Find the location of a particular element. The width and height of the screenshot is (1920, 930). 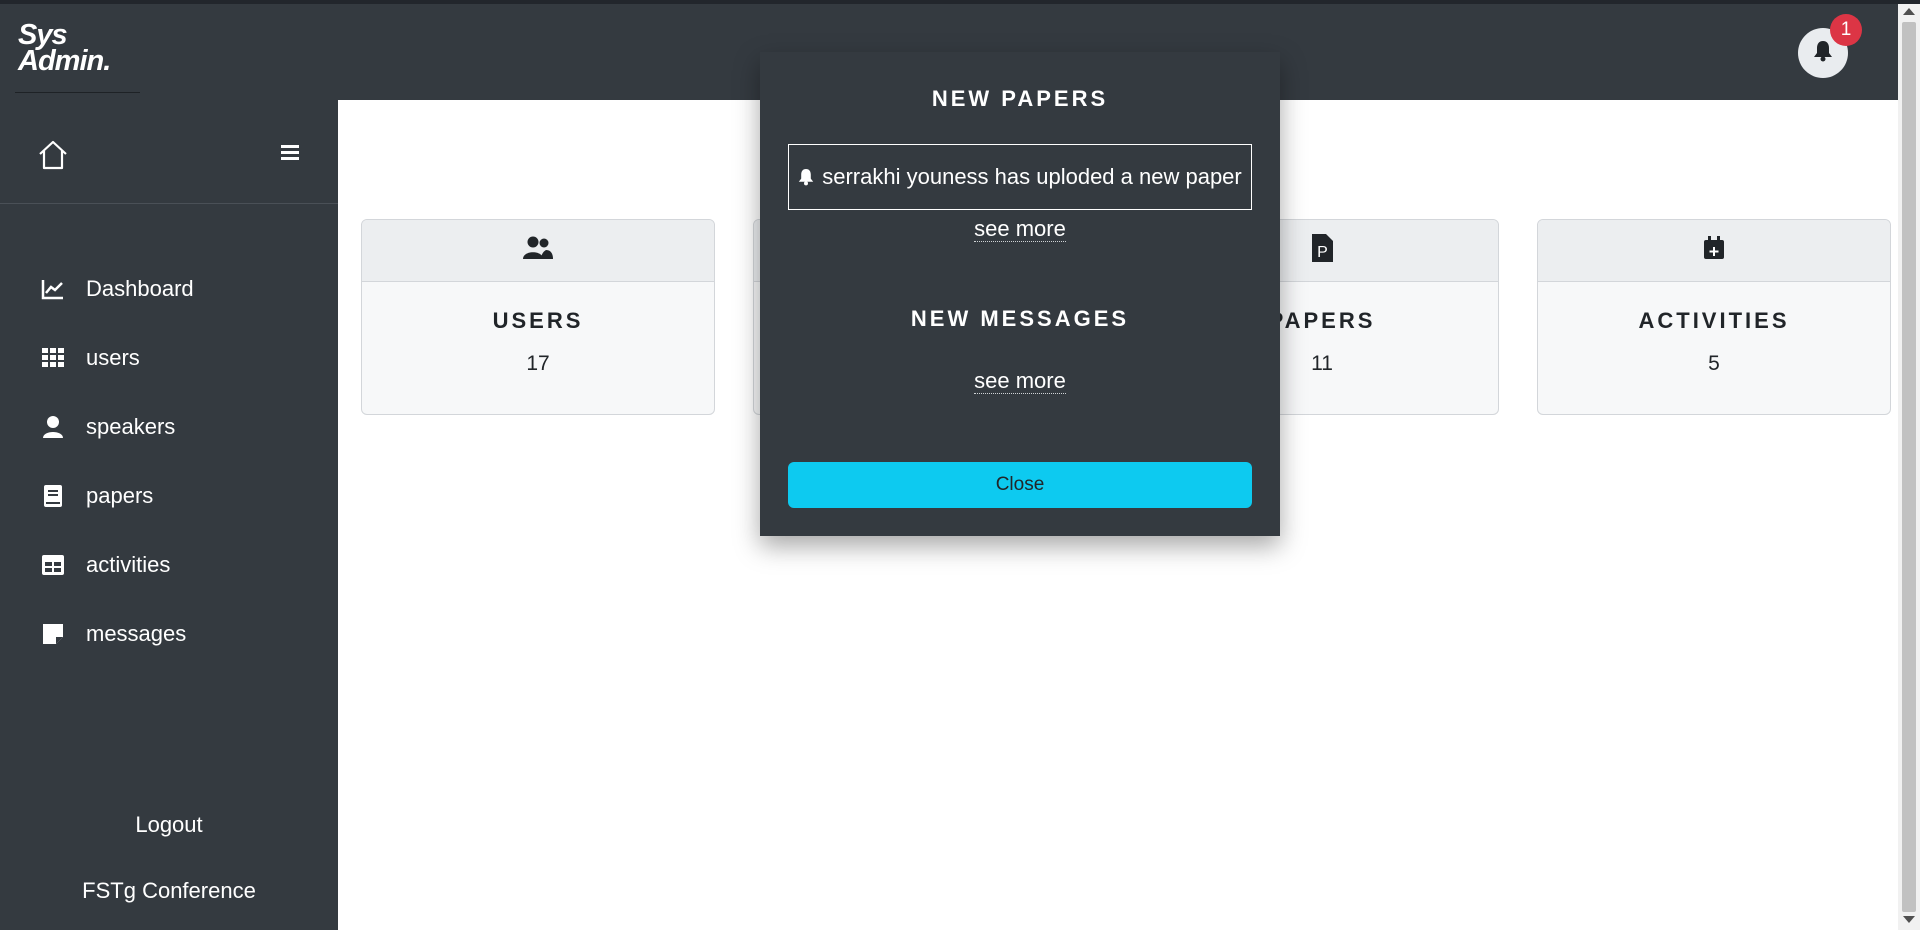

sidebar-item-dashboard: Dashboard is located at coordinates (169, 288).